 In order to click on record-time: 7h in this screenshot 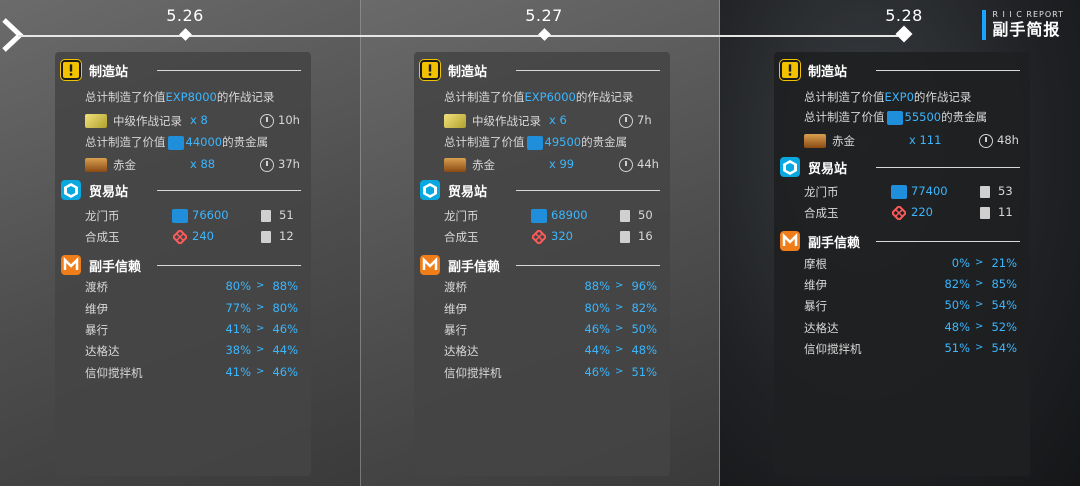, I will do `click(644, 120)`.